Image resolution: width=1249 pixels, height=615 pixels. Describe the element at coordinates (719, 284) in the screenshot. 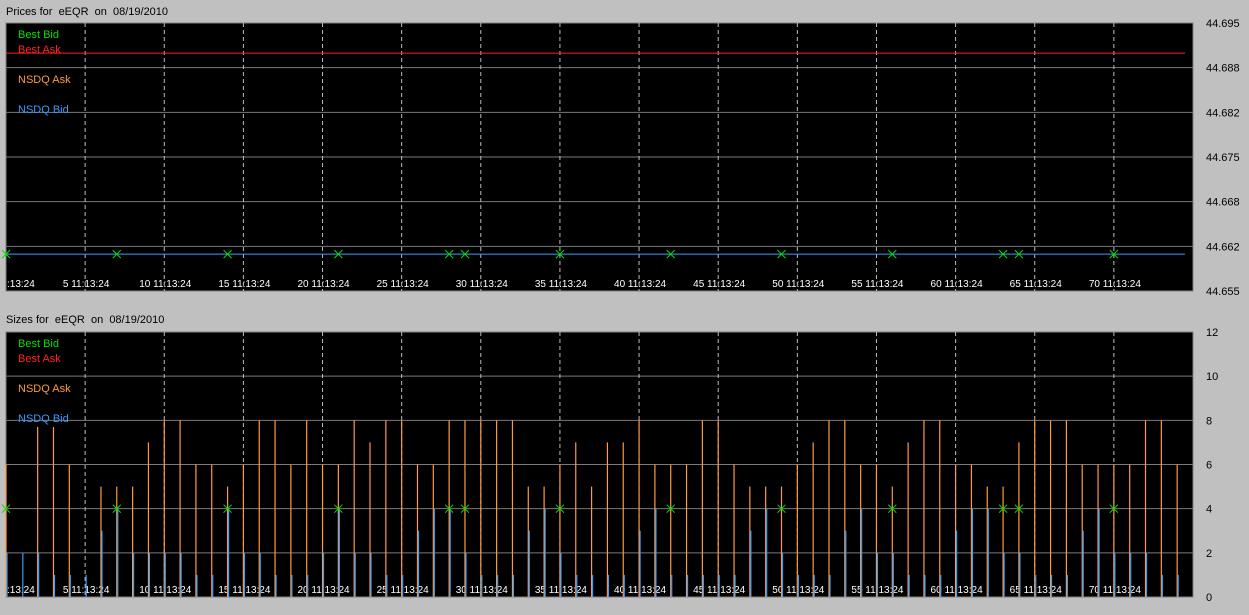

I see `x-tick-label: 45 11:13:24` at that location.